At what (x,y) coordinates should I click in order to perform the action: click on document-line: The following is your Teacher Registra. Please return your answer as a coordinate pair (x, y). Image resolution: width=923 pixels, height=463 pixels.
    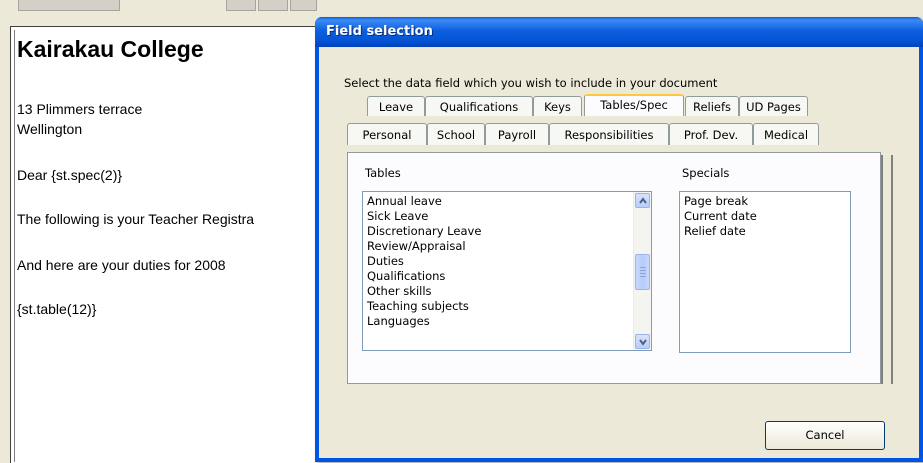
    Looking at the image, I should click on (136, 219).